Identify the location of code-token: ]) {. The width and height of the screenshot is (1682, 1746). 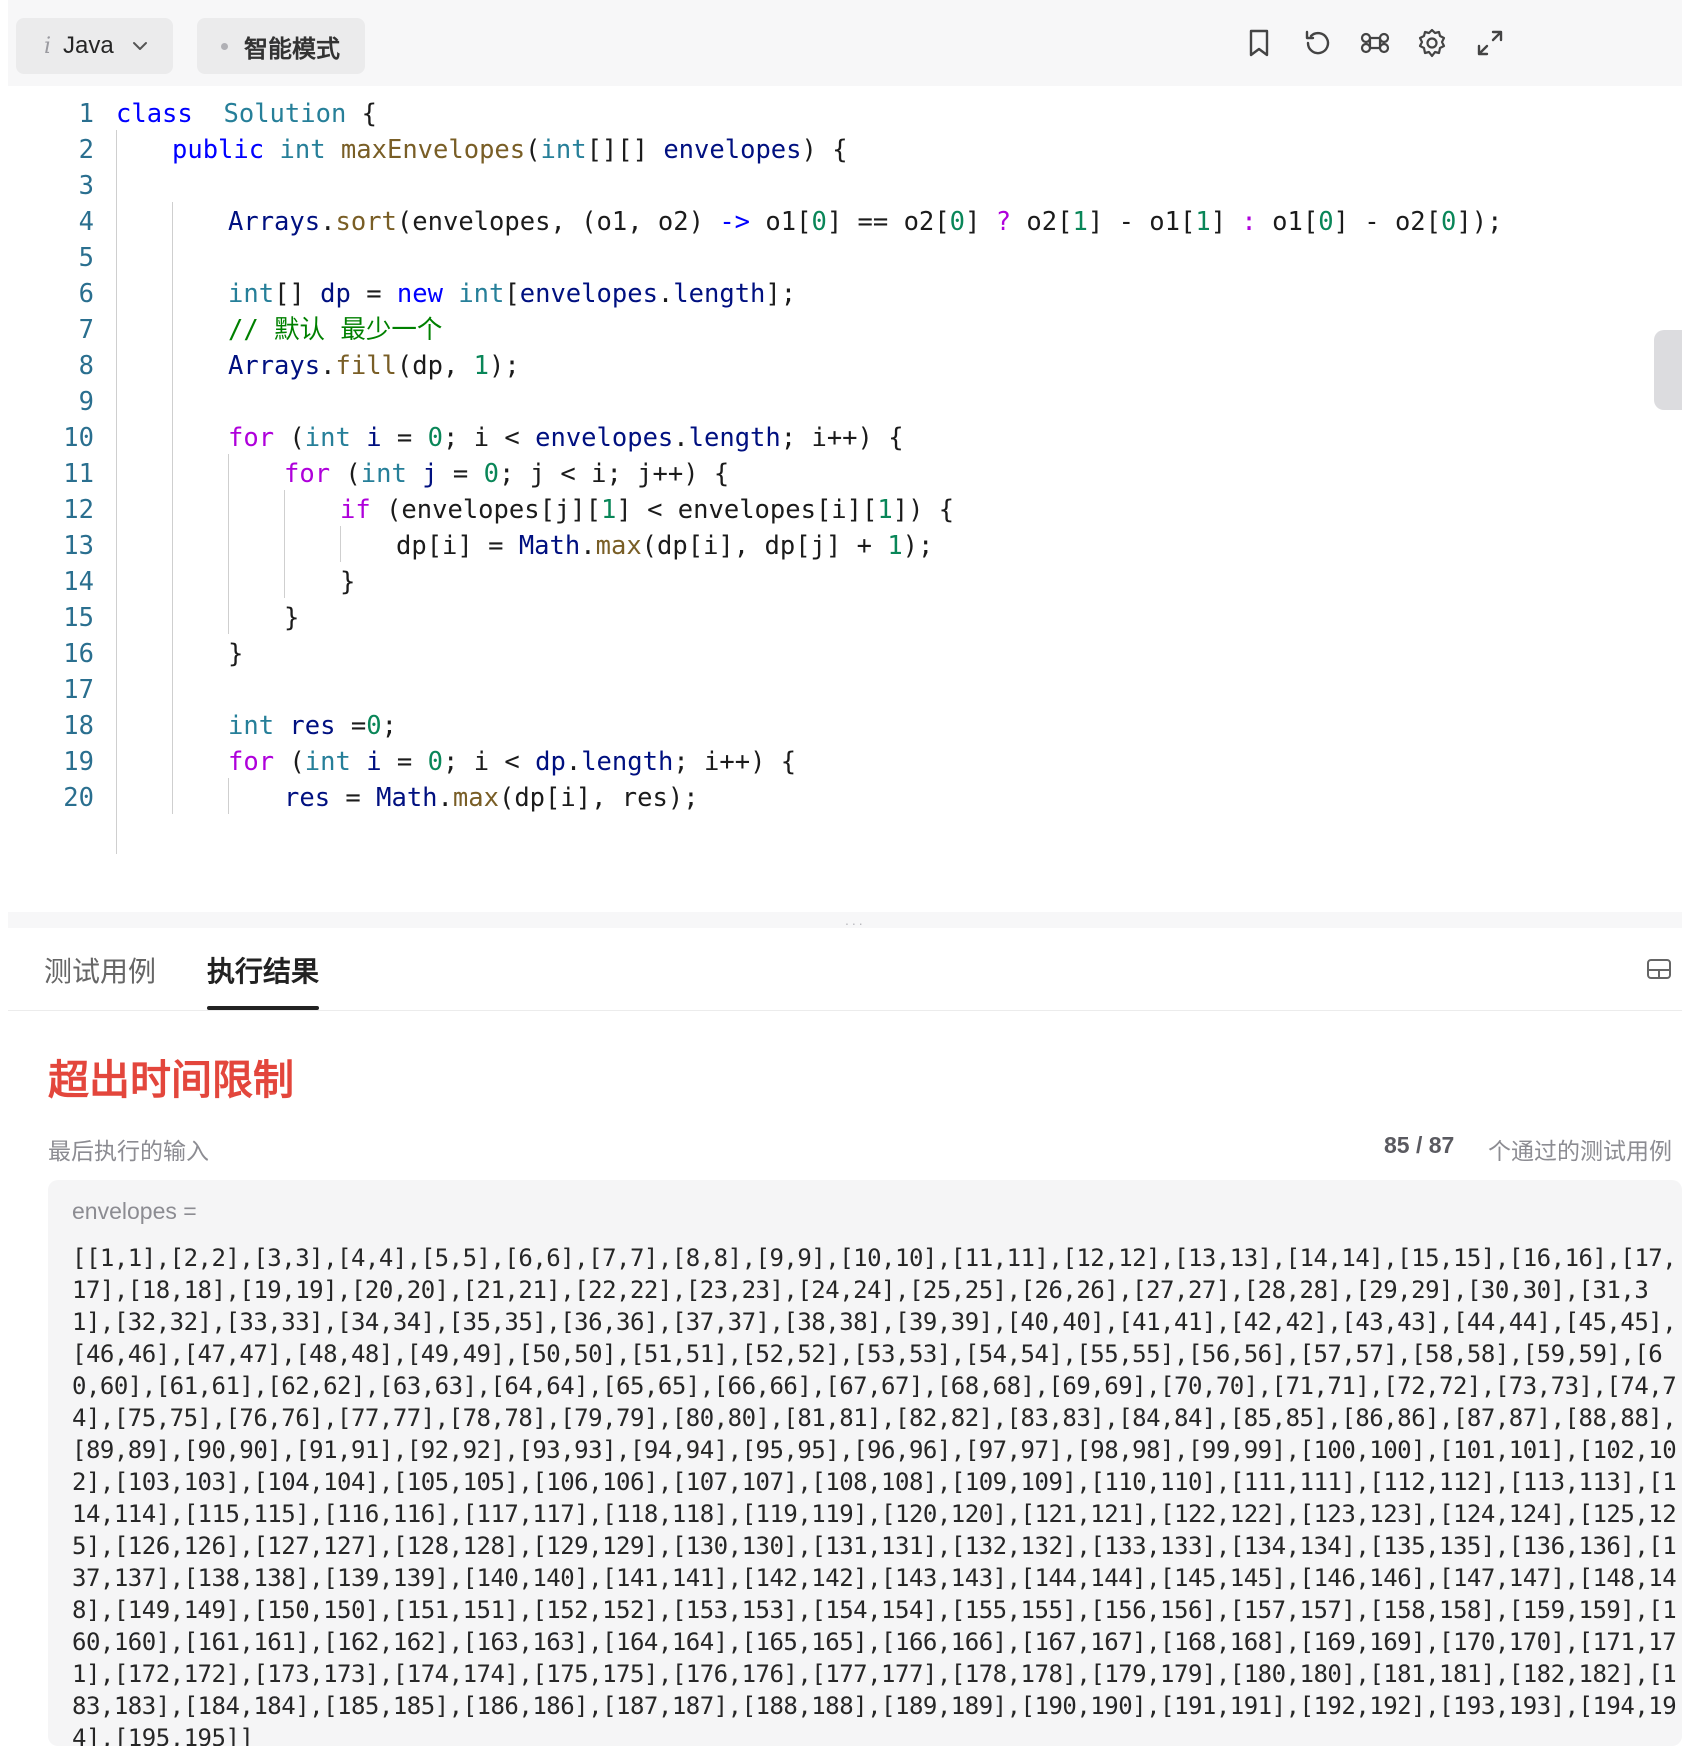
(923, 510).